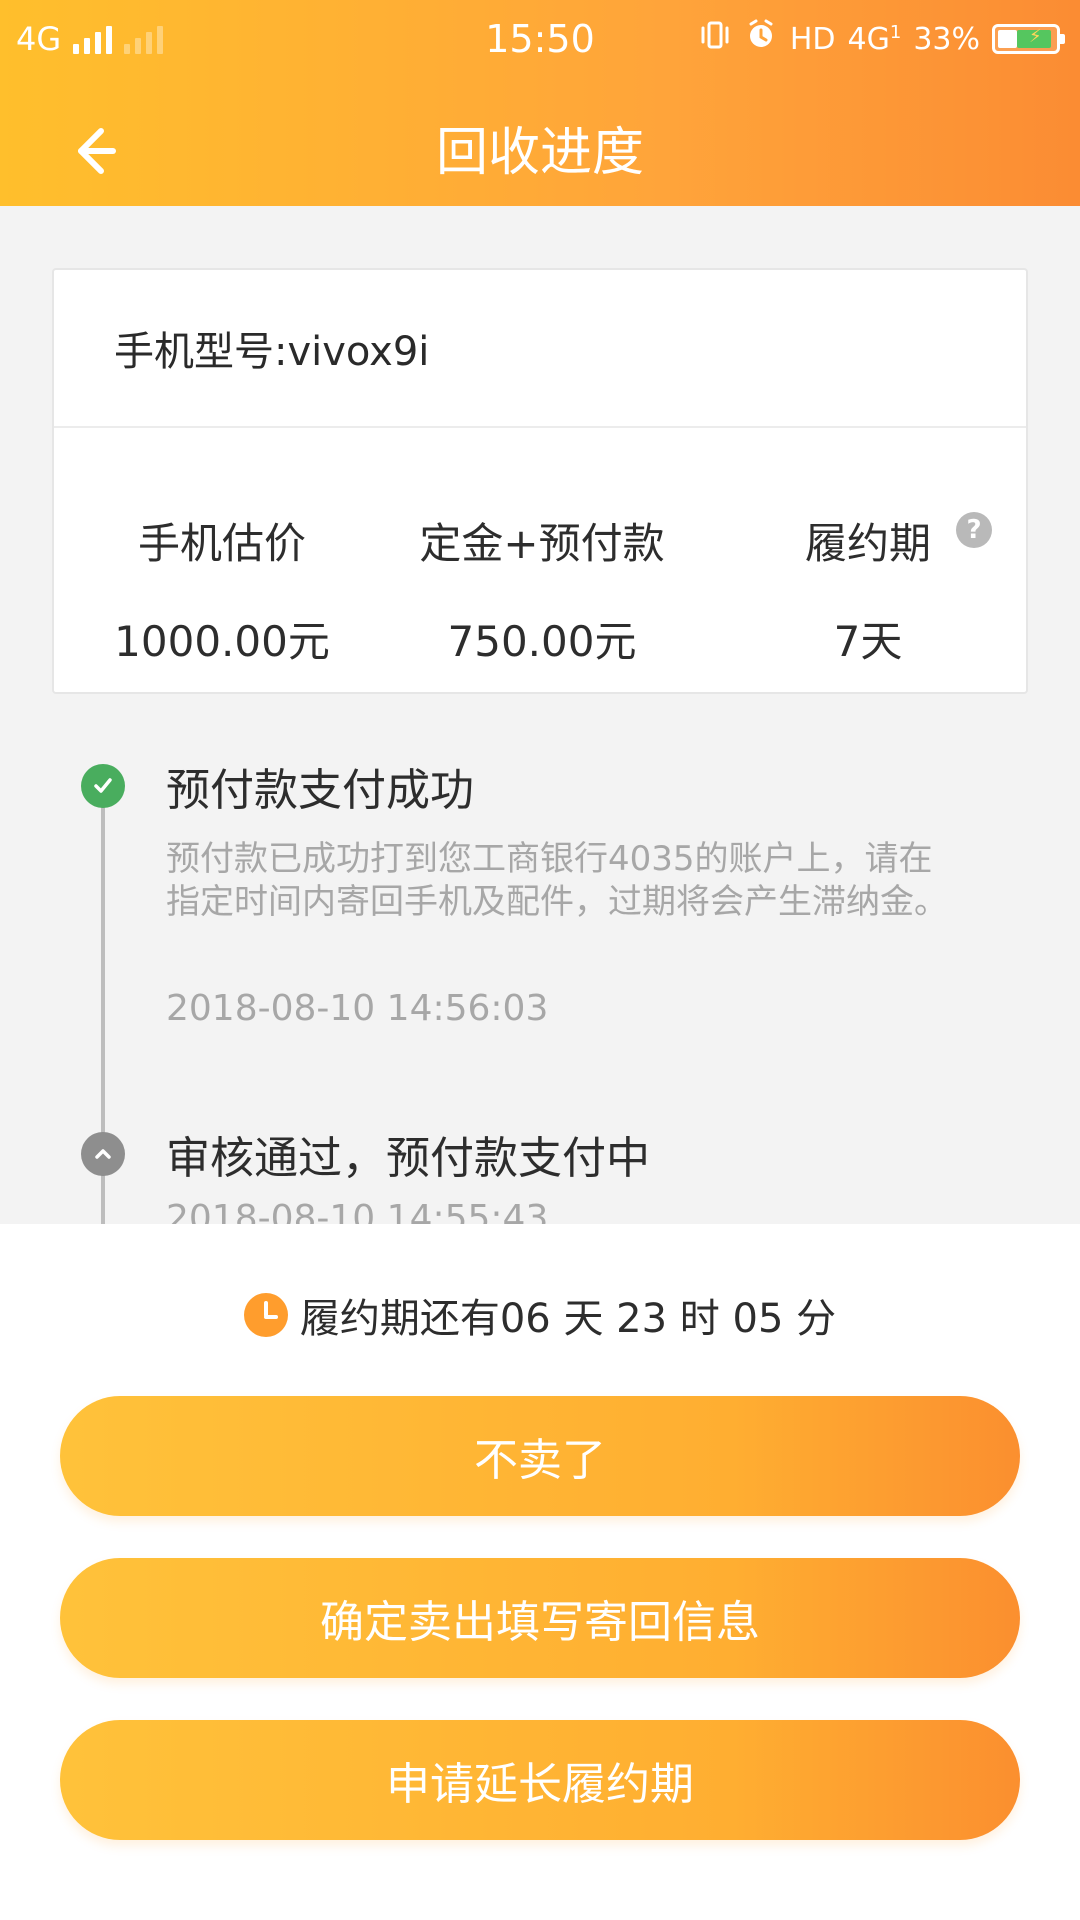  Describe the element at coordinates (540, 1456) in the screenshot. I see `cancel-sale-button: 不卖了` at that location.